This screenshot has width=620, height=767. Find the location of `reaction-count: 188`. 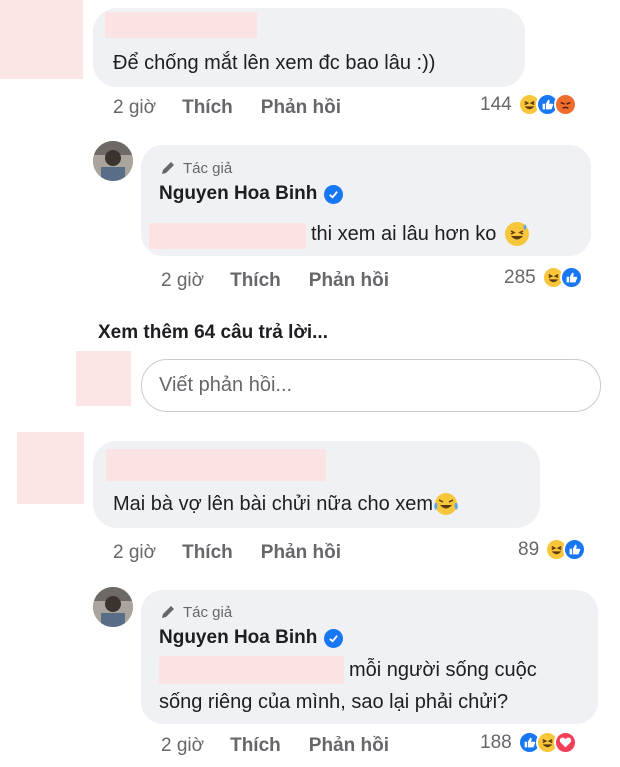

reaction-count: 188 is located at coordinates (496, 742).